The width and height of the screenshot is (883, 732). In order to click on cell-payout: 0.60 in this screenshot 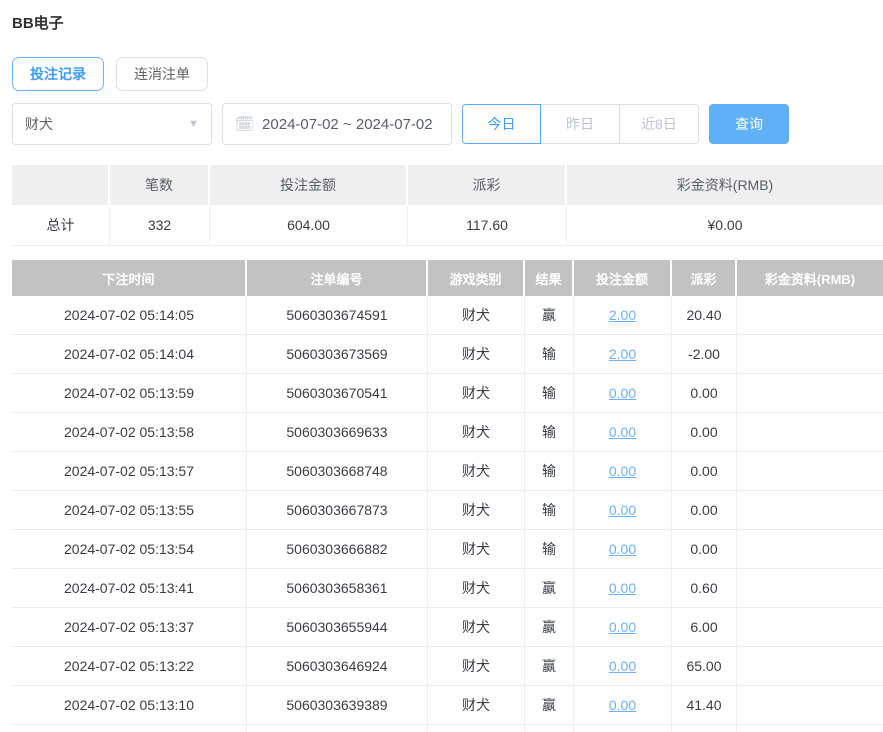, I will do `click(704, 588)`.